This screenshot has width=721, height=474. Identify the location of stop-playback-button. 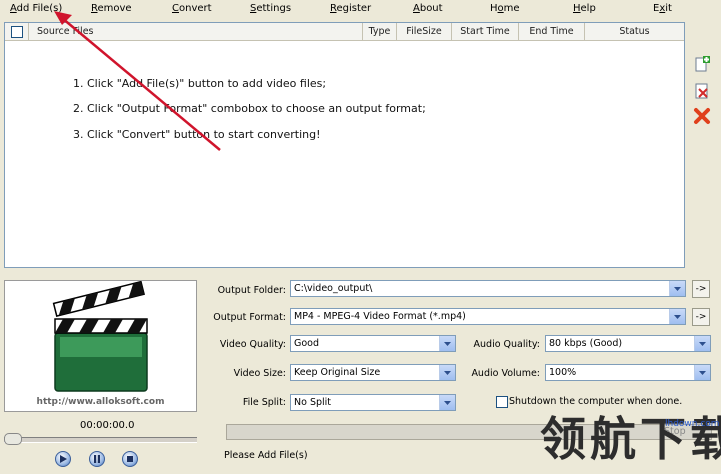
(130, 459).